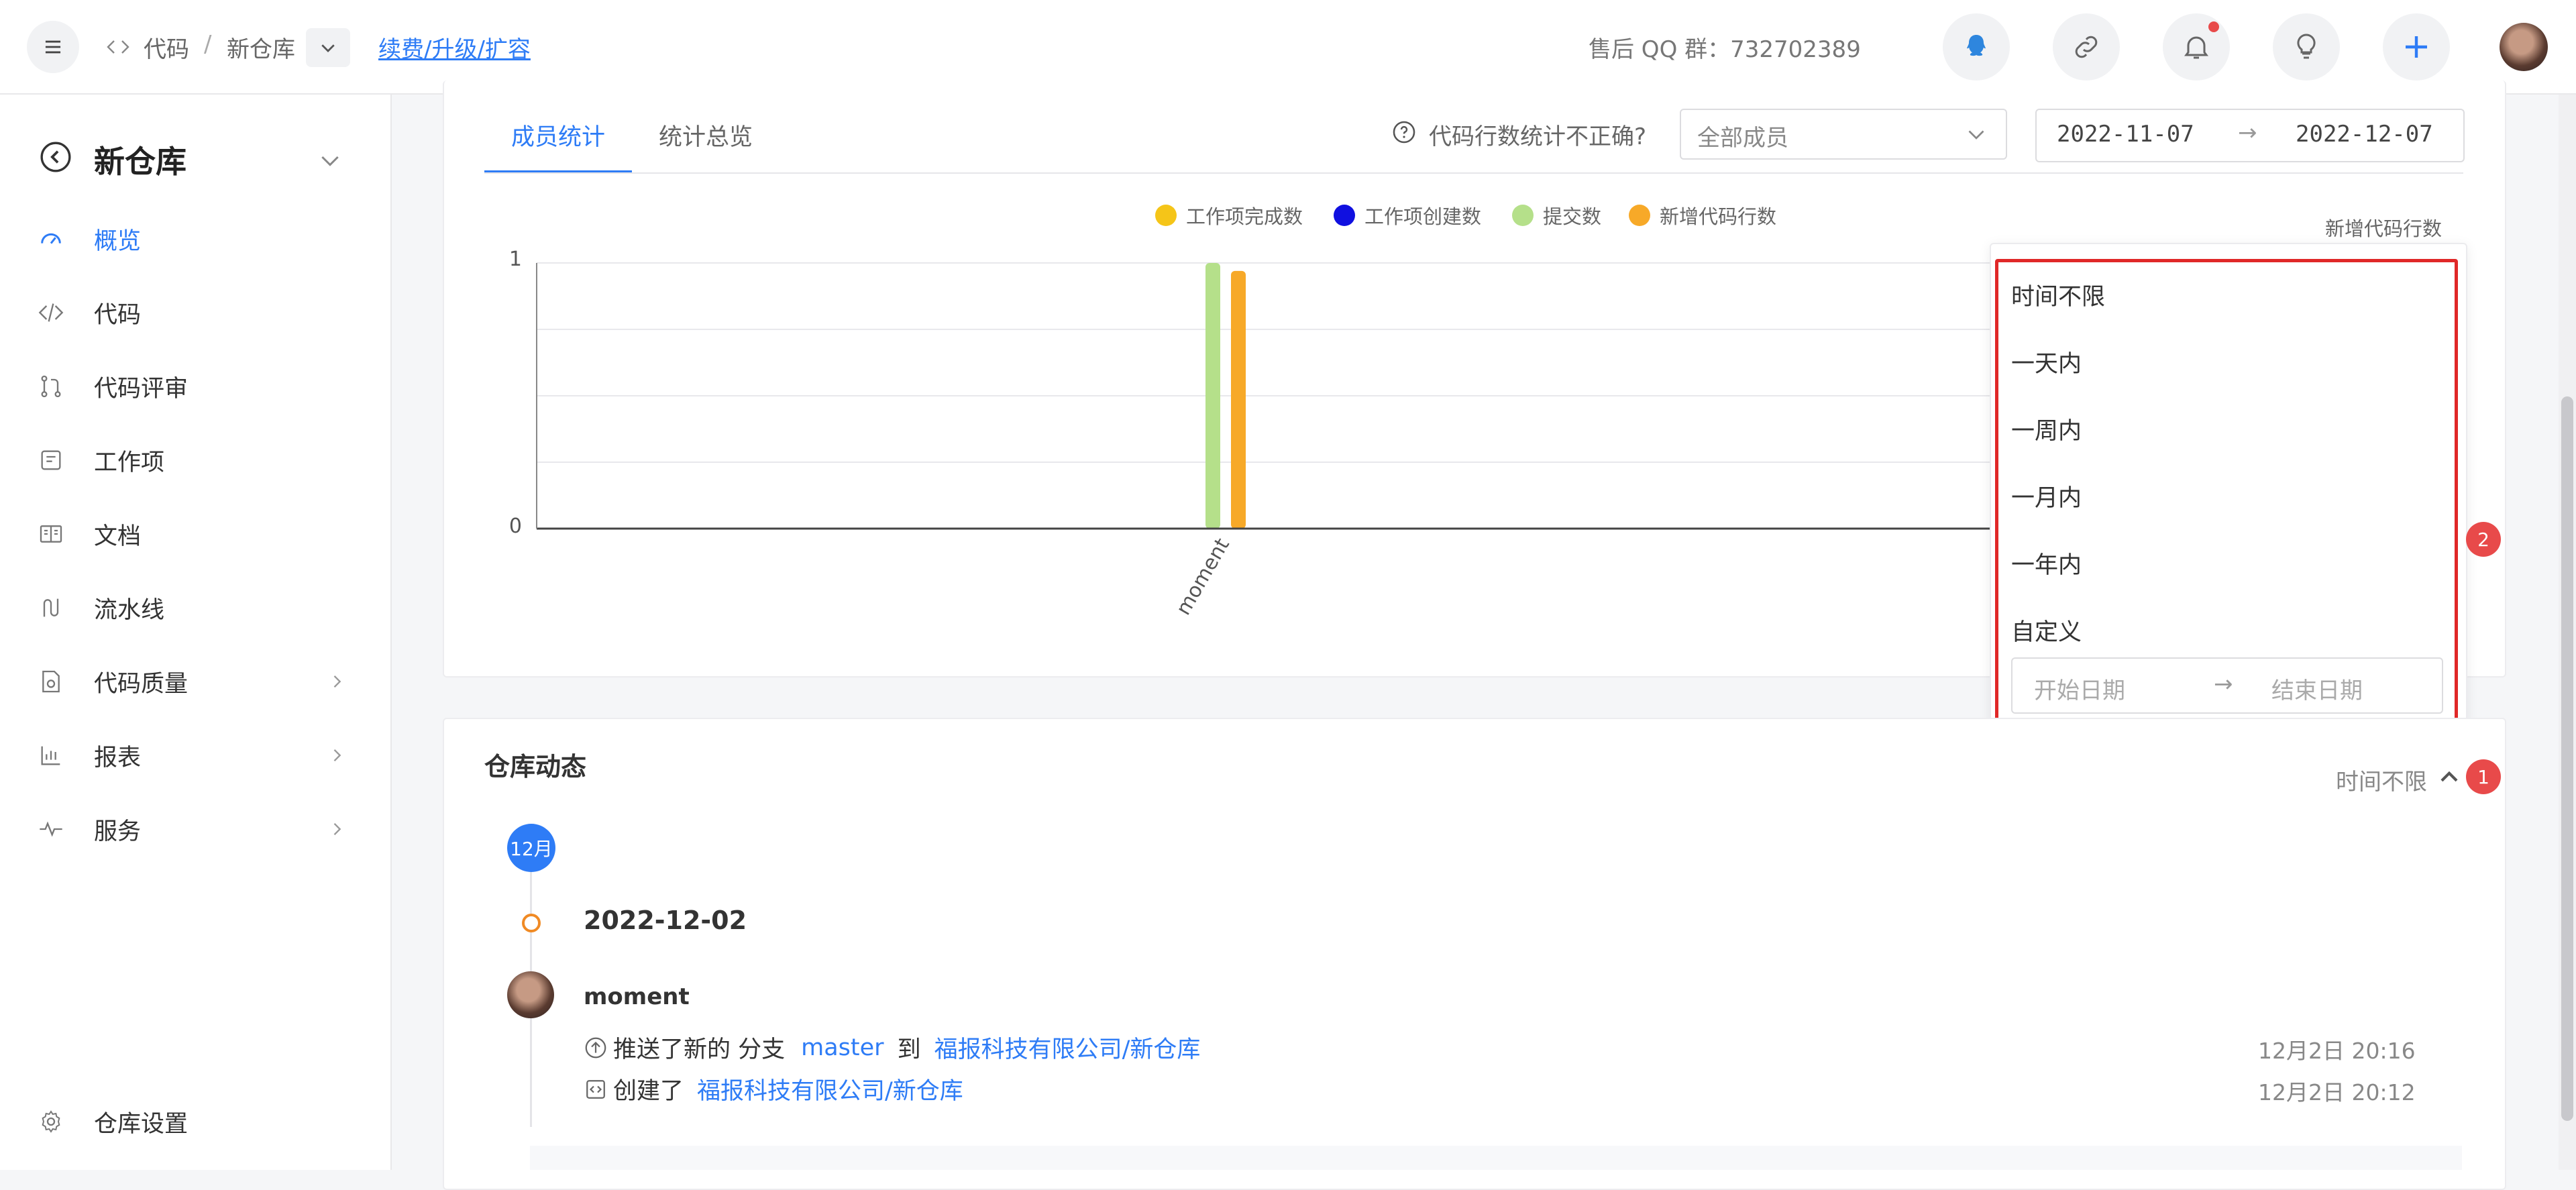 The image size is (2576, 1190). I want to click on sidebar-item-settings: 仓库设置, so click(195, 1121).